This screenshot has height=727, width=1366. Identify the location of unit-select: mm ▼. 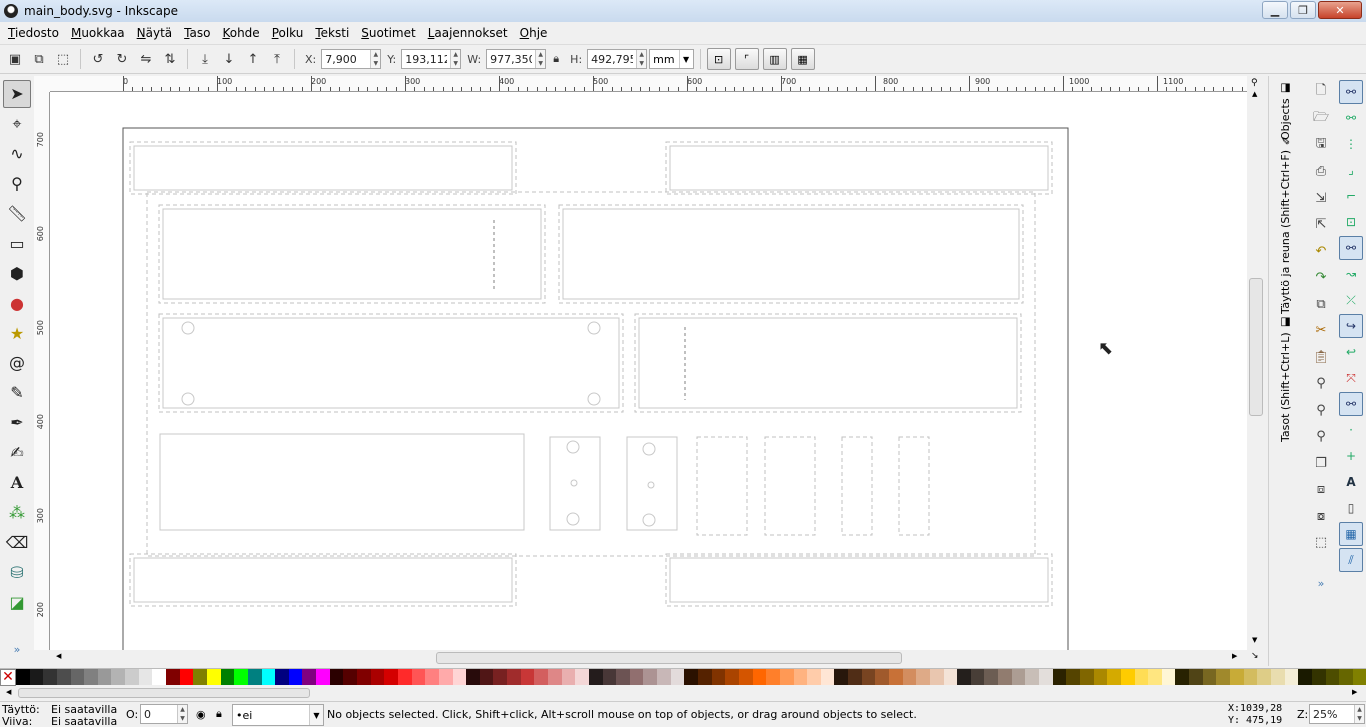
(671, 59).